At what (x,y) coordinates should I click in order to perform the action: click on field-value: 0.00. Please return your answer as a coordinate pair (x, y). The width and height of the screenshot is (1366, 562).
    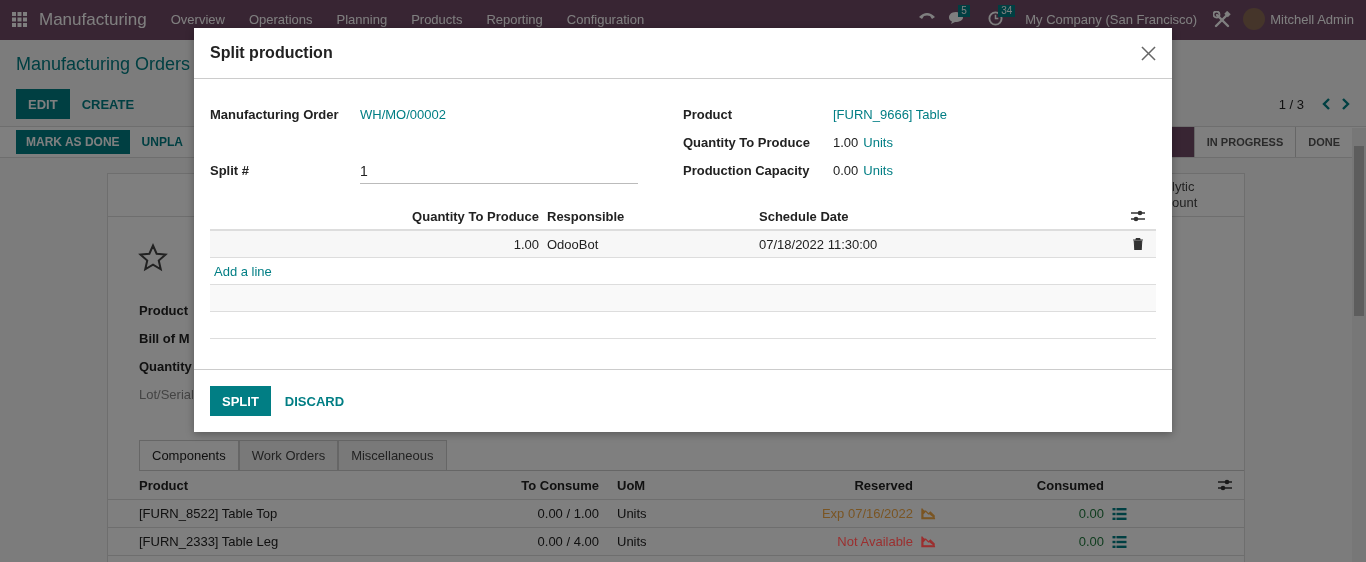
    Looking at the image, I should click on (846, 170).